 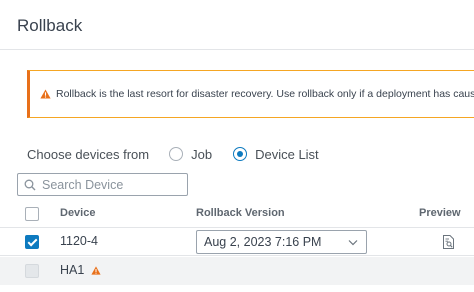 What do you see at coordinates (72, 270) in the screenshot?
I see `device-name: HA1` at bounding box center [72, 270].